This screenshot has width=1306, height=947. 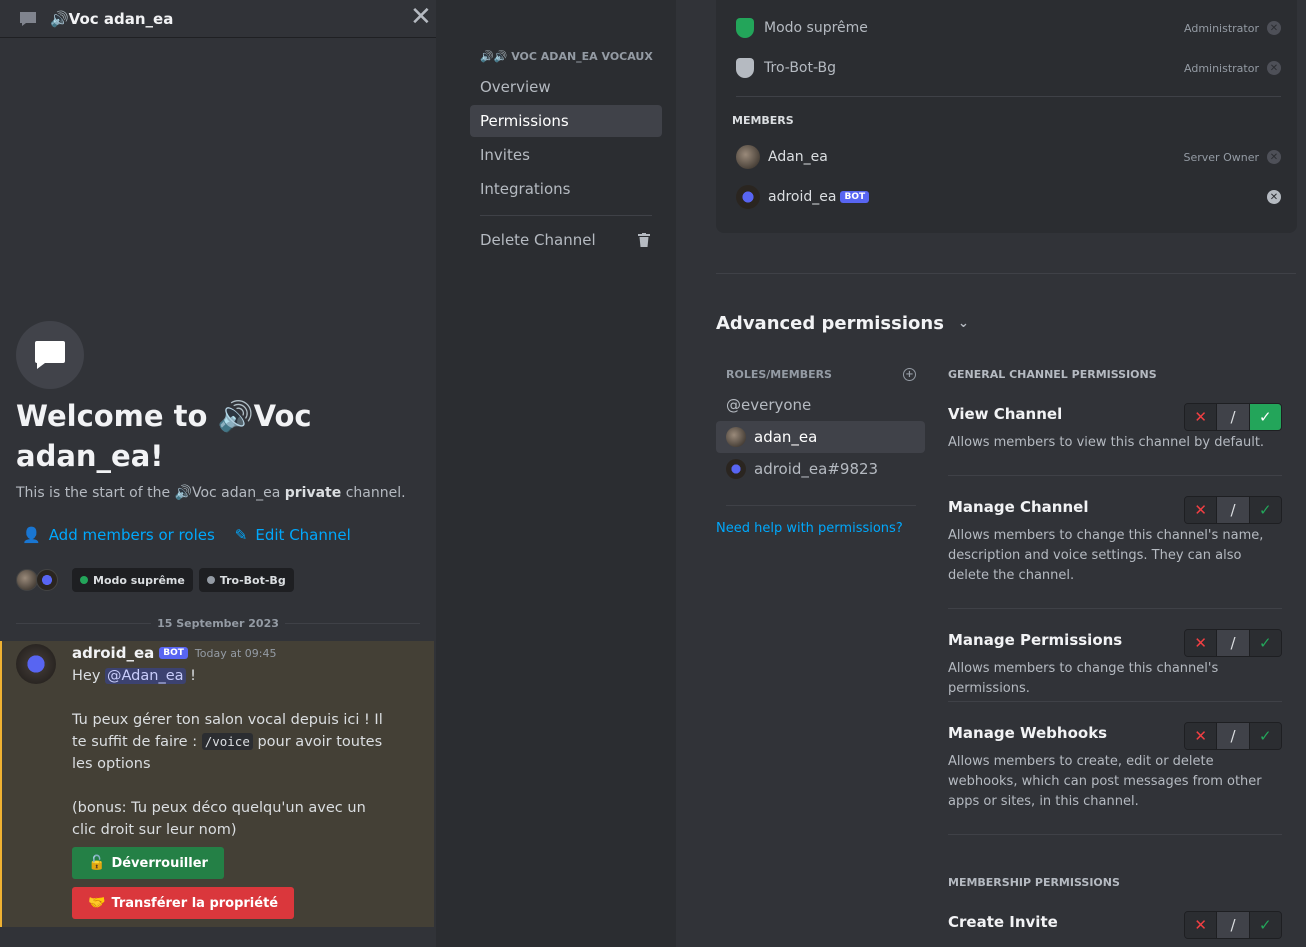 What do you see at coordinates (118, 535) in the screenshot?
I see `add-members-button: 👤 Add members or roles` at bounding box center [118, 535].